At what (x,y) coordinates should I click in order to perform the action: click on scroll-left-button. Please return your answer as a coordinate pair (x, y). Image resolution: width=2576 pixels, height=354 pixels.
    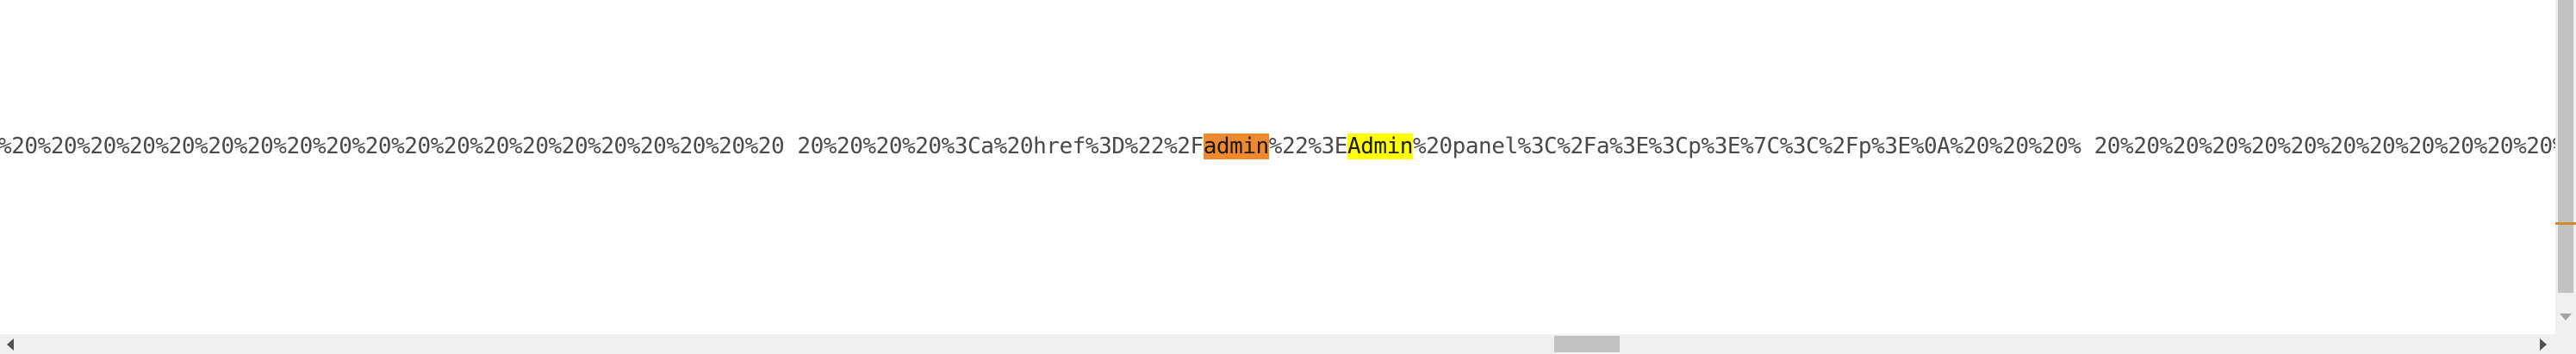
    Looking at the image, I should click on (11, 344).